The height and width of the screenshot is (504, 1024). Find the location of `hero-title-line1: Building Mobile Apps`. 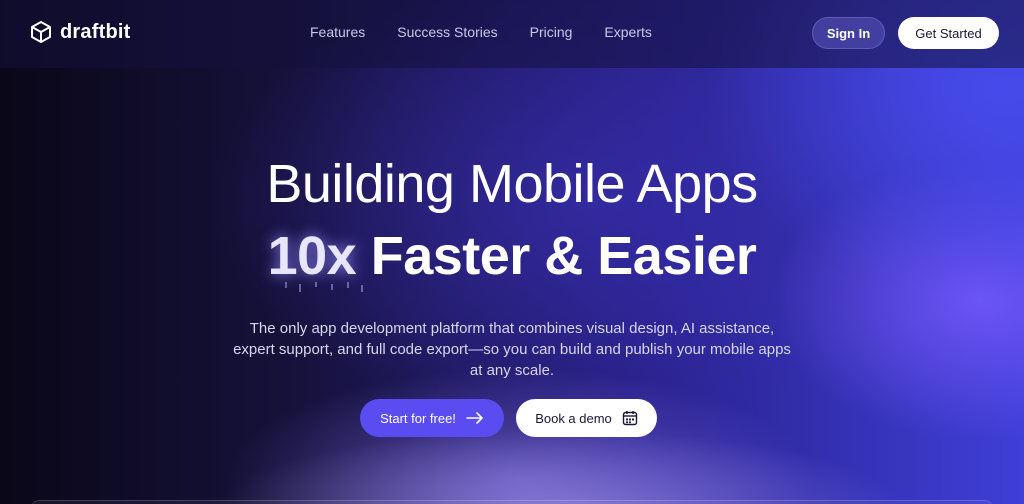

hero-title-line1: Building Mobile Apps is located at coordinates (512, 184).